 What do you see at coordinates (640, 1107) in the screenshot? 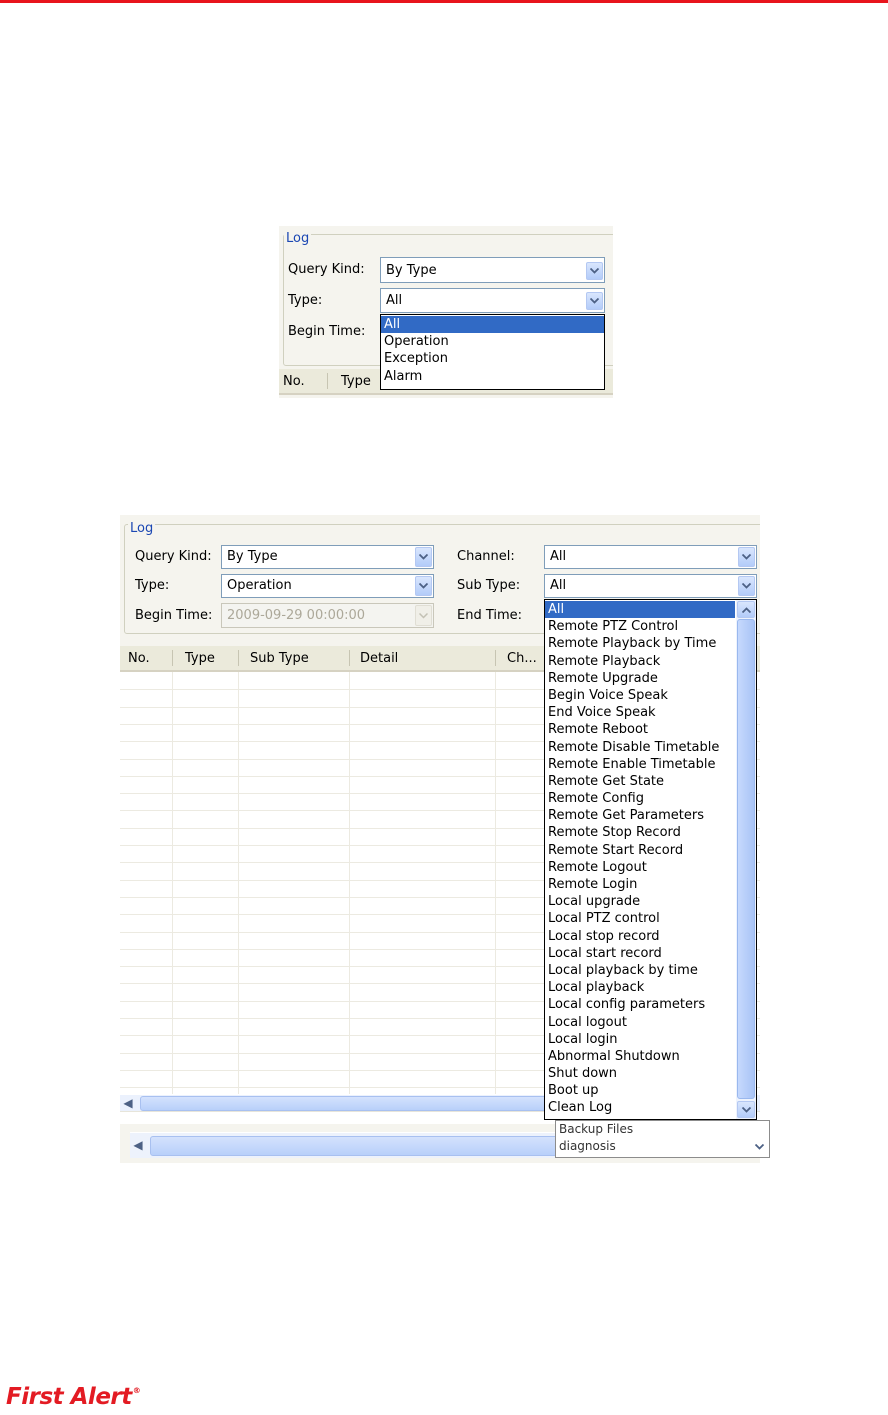
I see `sub-type-option: Clean Log` at bounding box center [640, 1107].